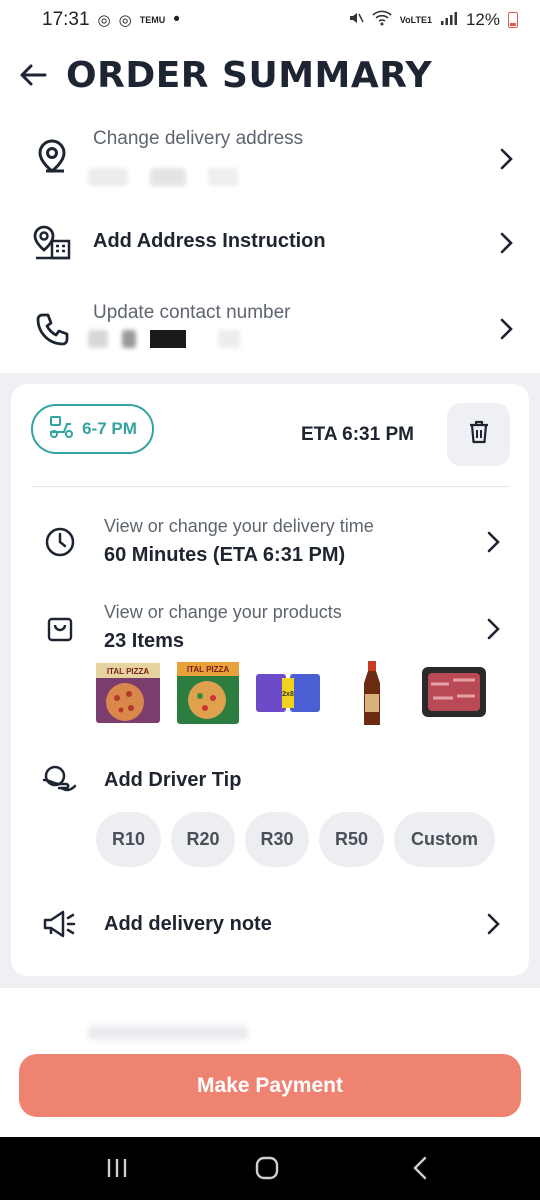 The width and height of the screenshot is (540, 1200). I want to click on eta-label: ETA 6:31 PM, so click(357, 434).